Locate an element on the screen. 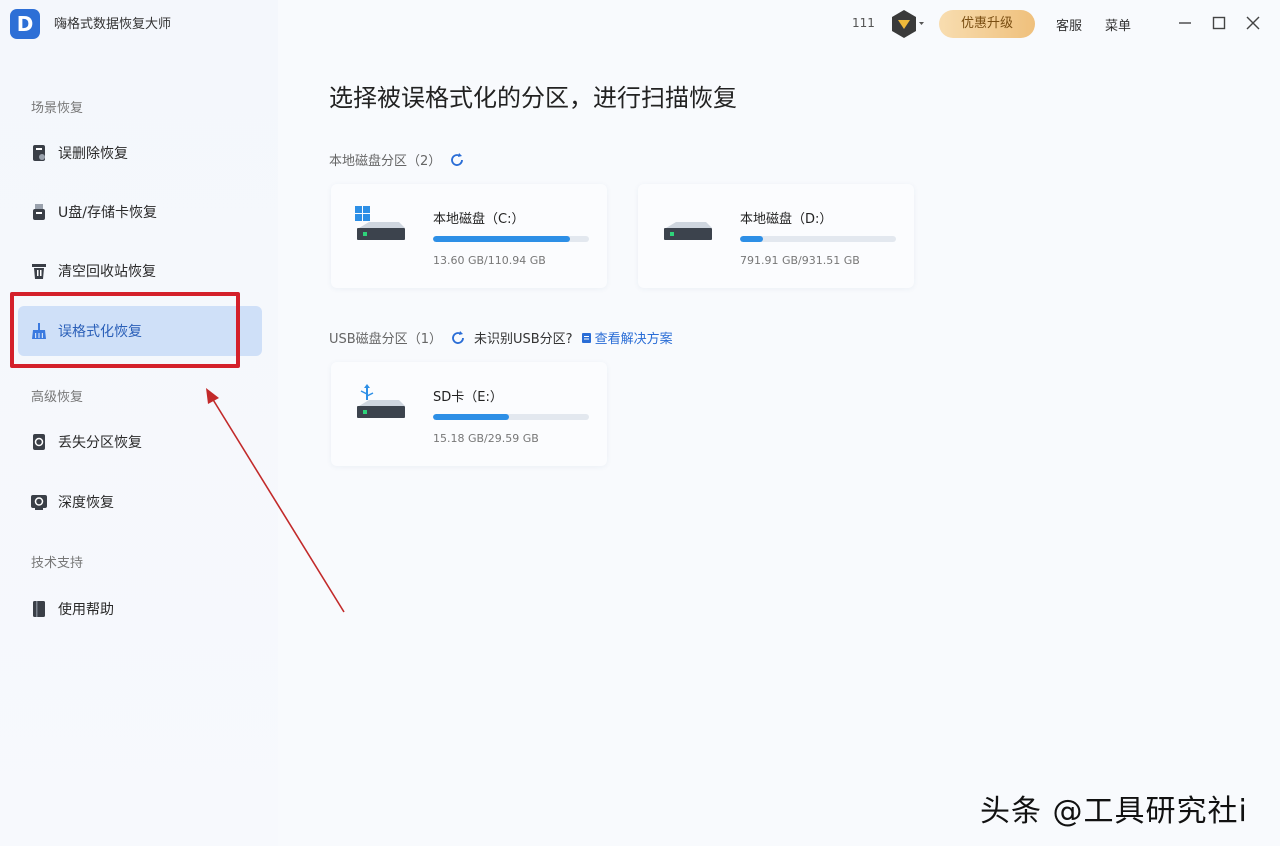 The height and width of the screenshot is (846, 1280). sidebar-item-deep: 深度恢复 is located at coordinates (140, 502).